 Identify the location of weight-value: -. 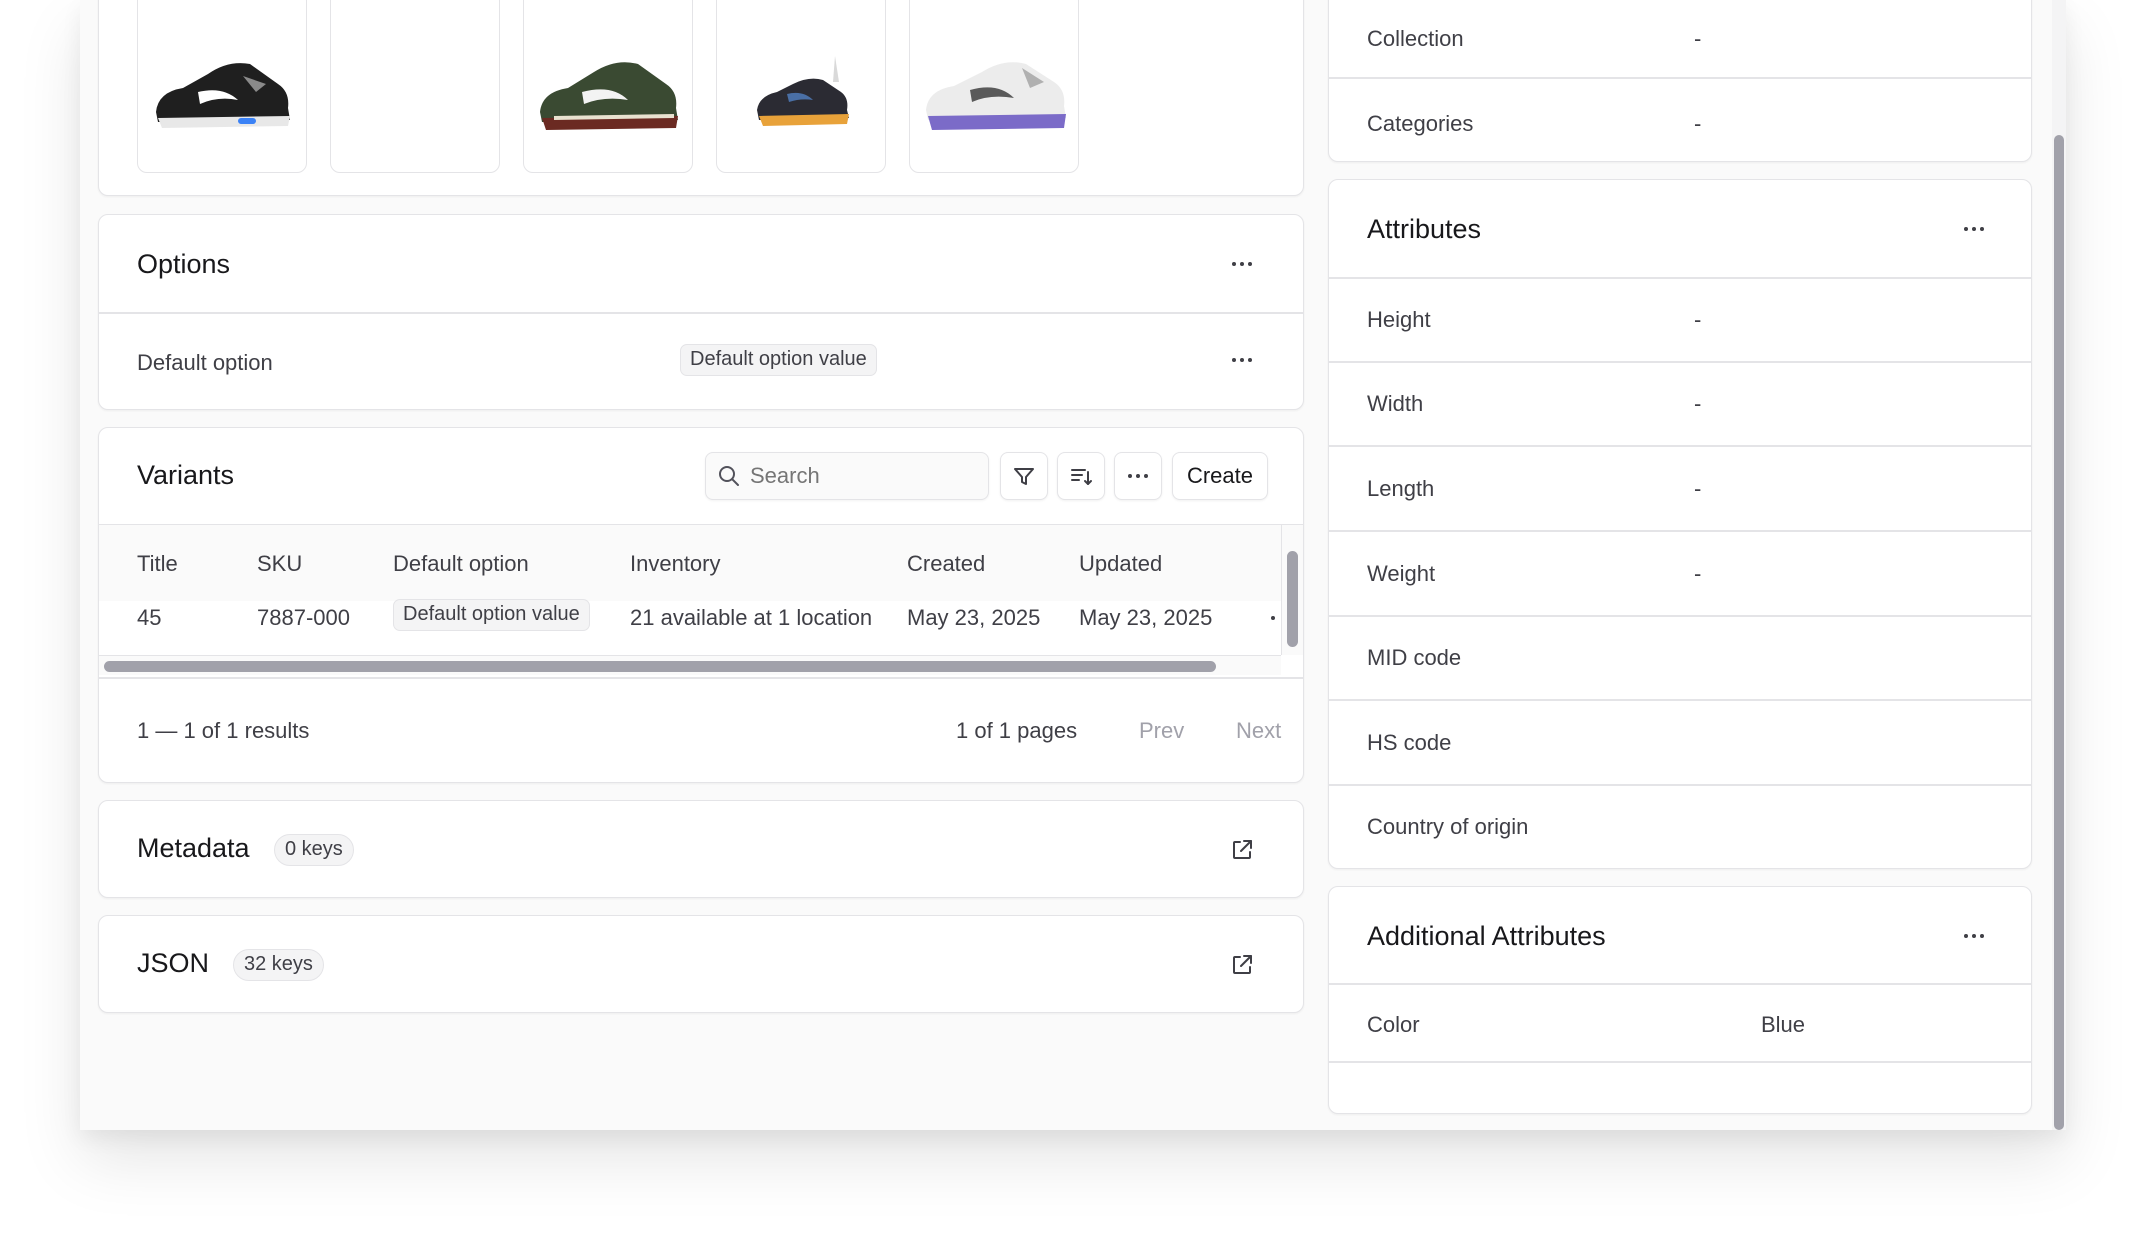
(1698, 573).